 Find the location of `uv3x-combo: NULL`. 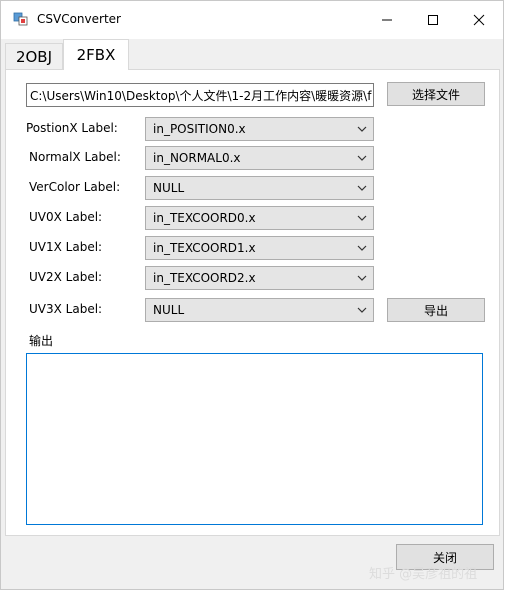

uv3x-combo: NULL is located at coordinates (259, 310).